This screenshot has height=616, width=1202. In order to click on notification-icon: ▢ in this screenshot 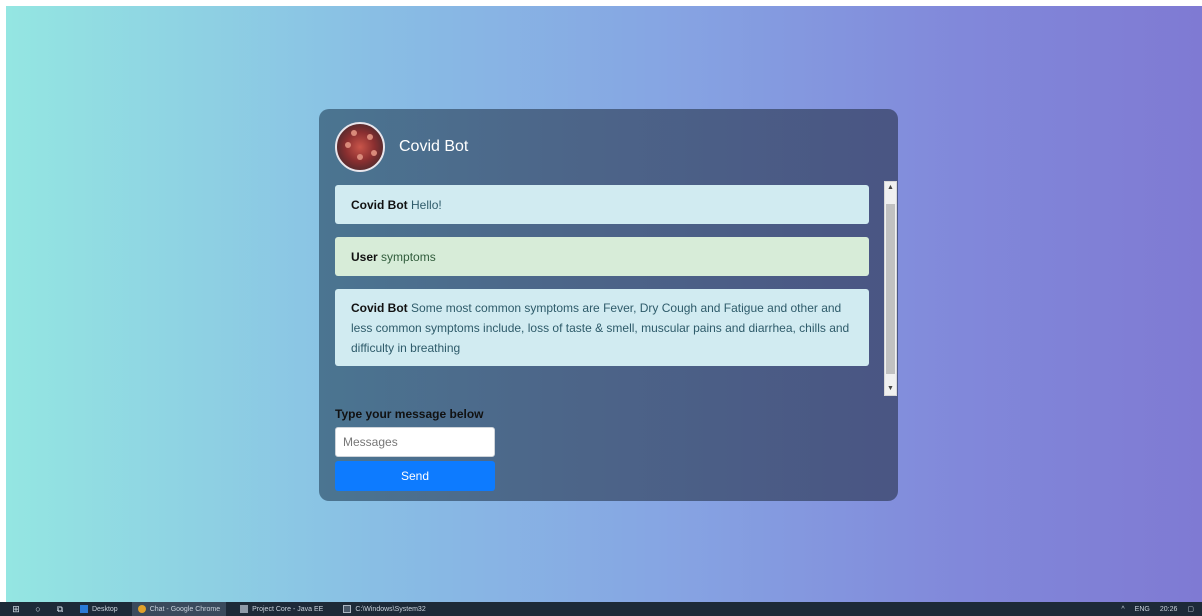, I will do `click(1190, 609)`.